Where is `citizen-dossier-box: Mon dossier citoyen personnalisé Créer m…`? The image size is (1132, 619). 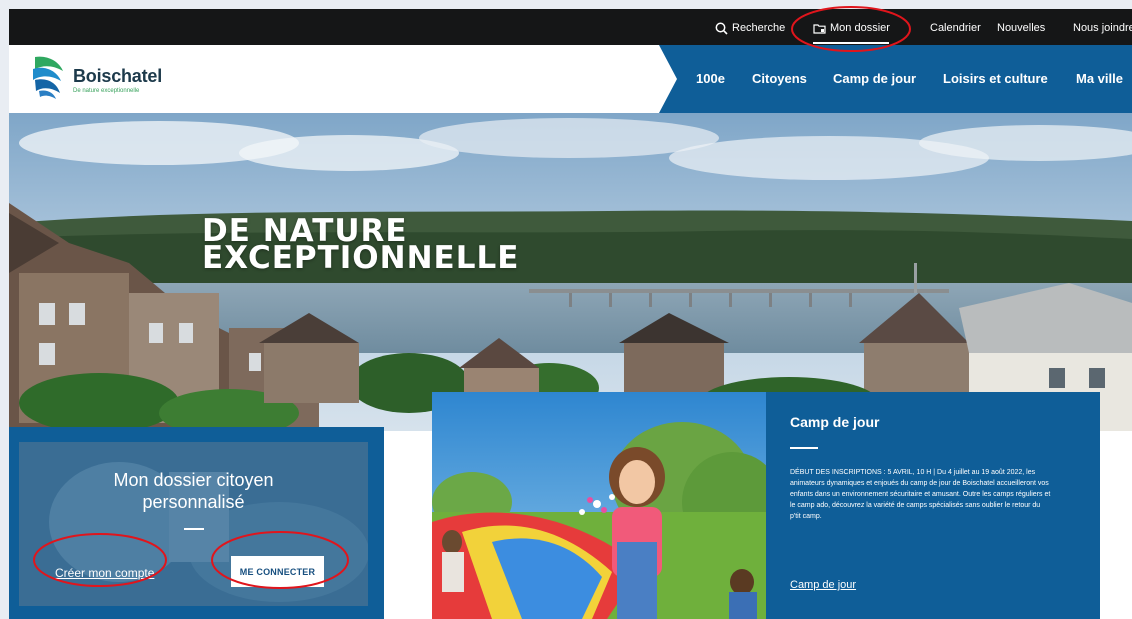
citizen-dossier-box: Mon dossier citoyen personnalisé Créer m… is located at coordinates (196, 523).